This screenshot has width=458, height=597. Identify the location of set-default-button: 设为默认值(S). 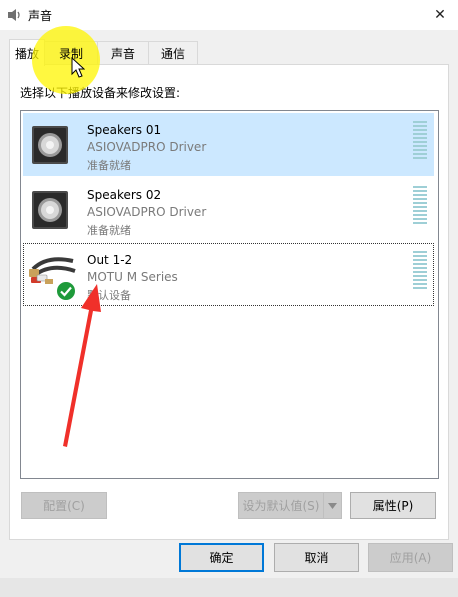
(281, 505).